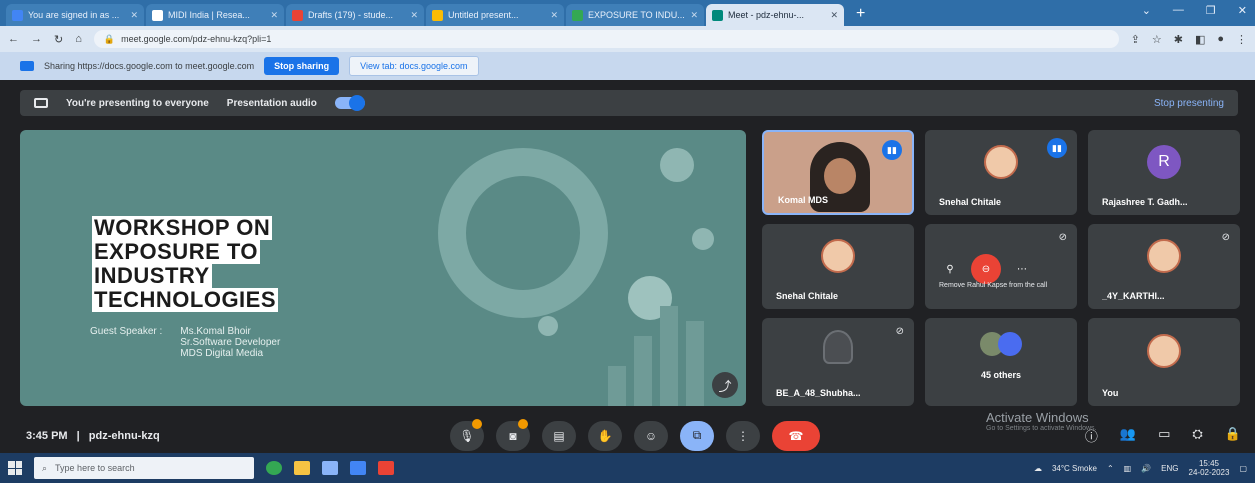 This screenshot has width=1255, height=483. Describe the element at coordinates (58, 39) in the screenshot. I see `reload-icon: ↻` at that location.